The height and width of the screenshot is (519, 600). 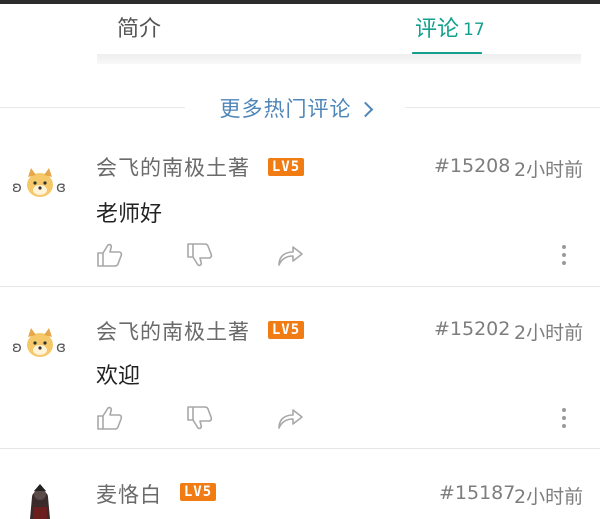 What do you see at coordinates (285, 109) in the screenshot?
I see `more-hot-comments-label: 更多热门评论` at bounding box center [285, 109].